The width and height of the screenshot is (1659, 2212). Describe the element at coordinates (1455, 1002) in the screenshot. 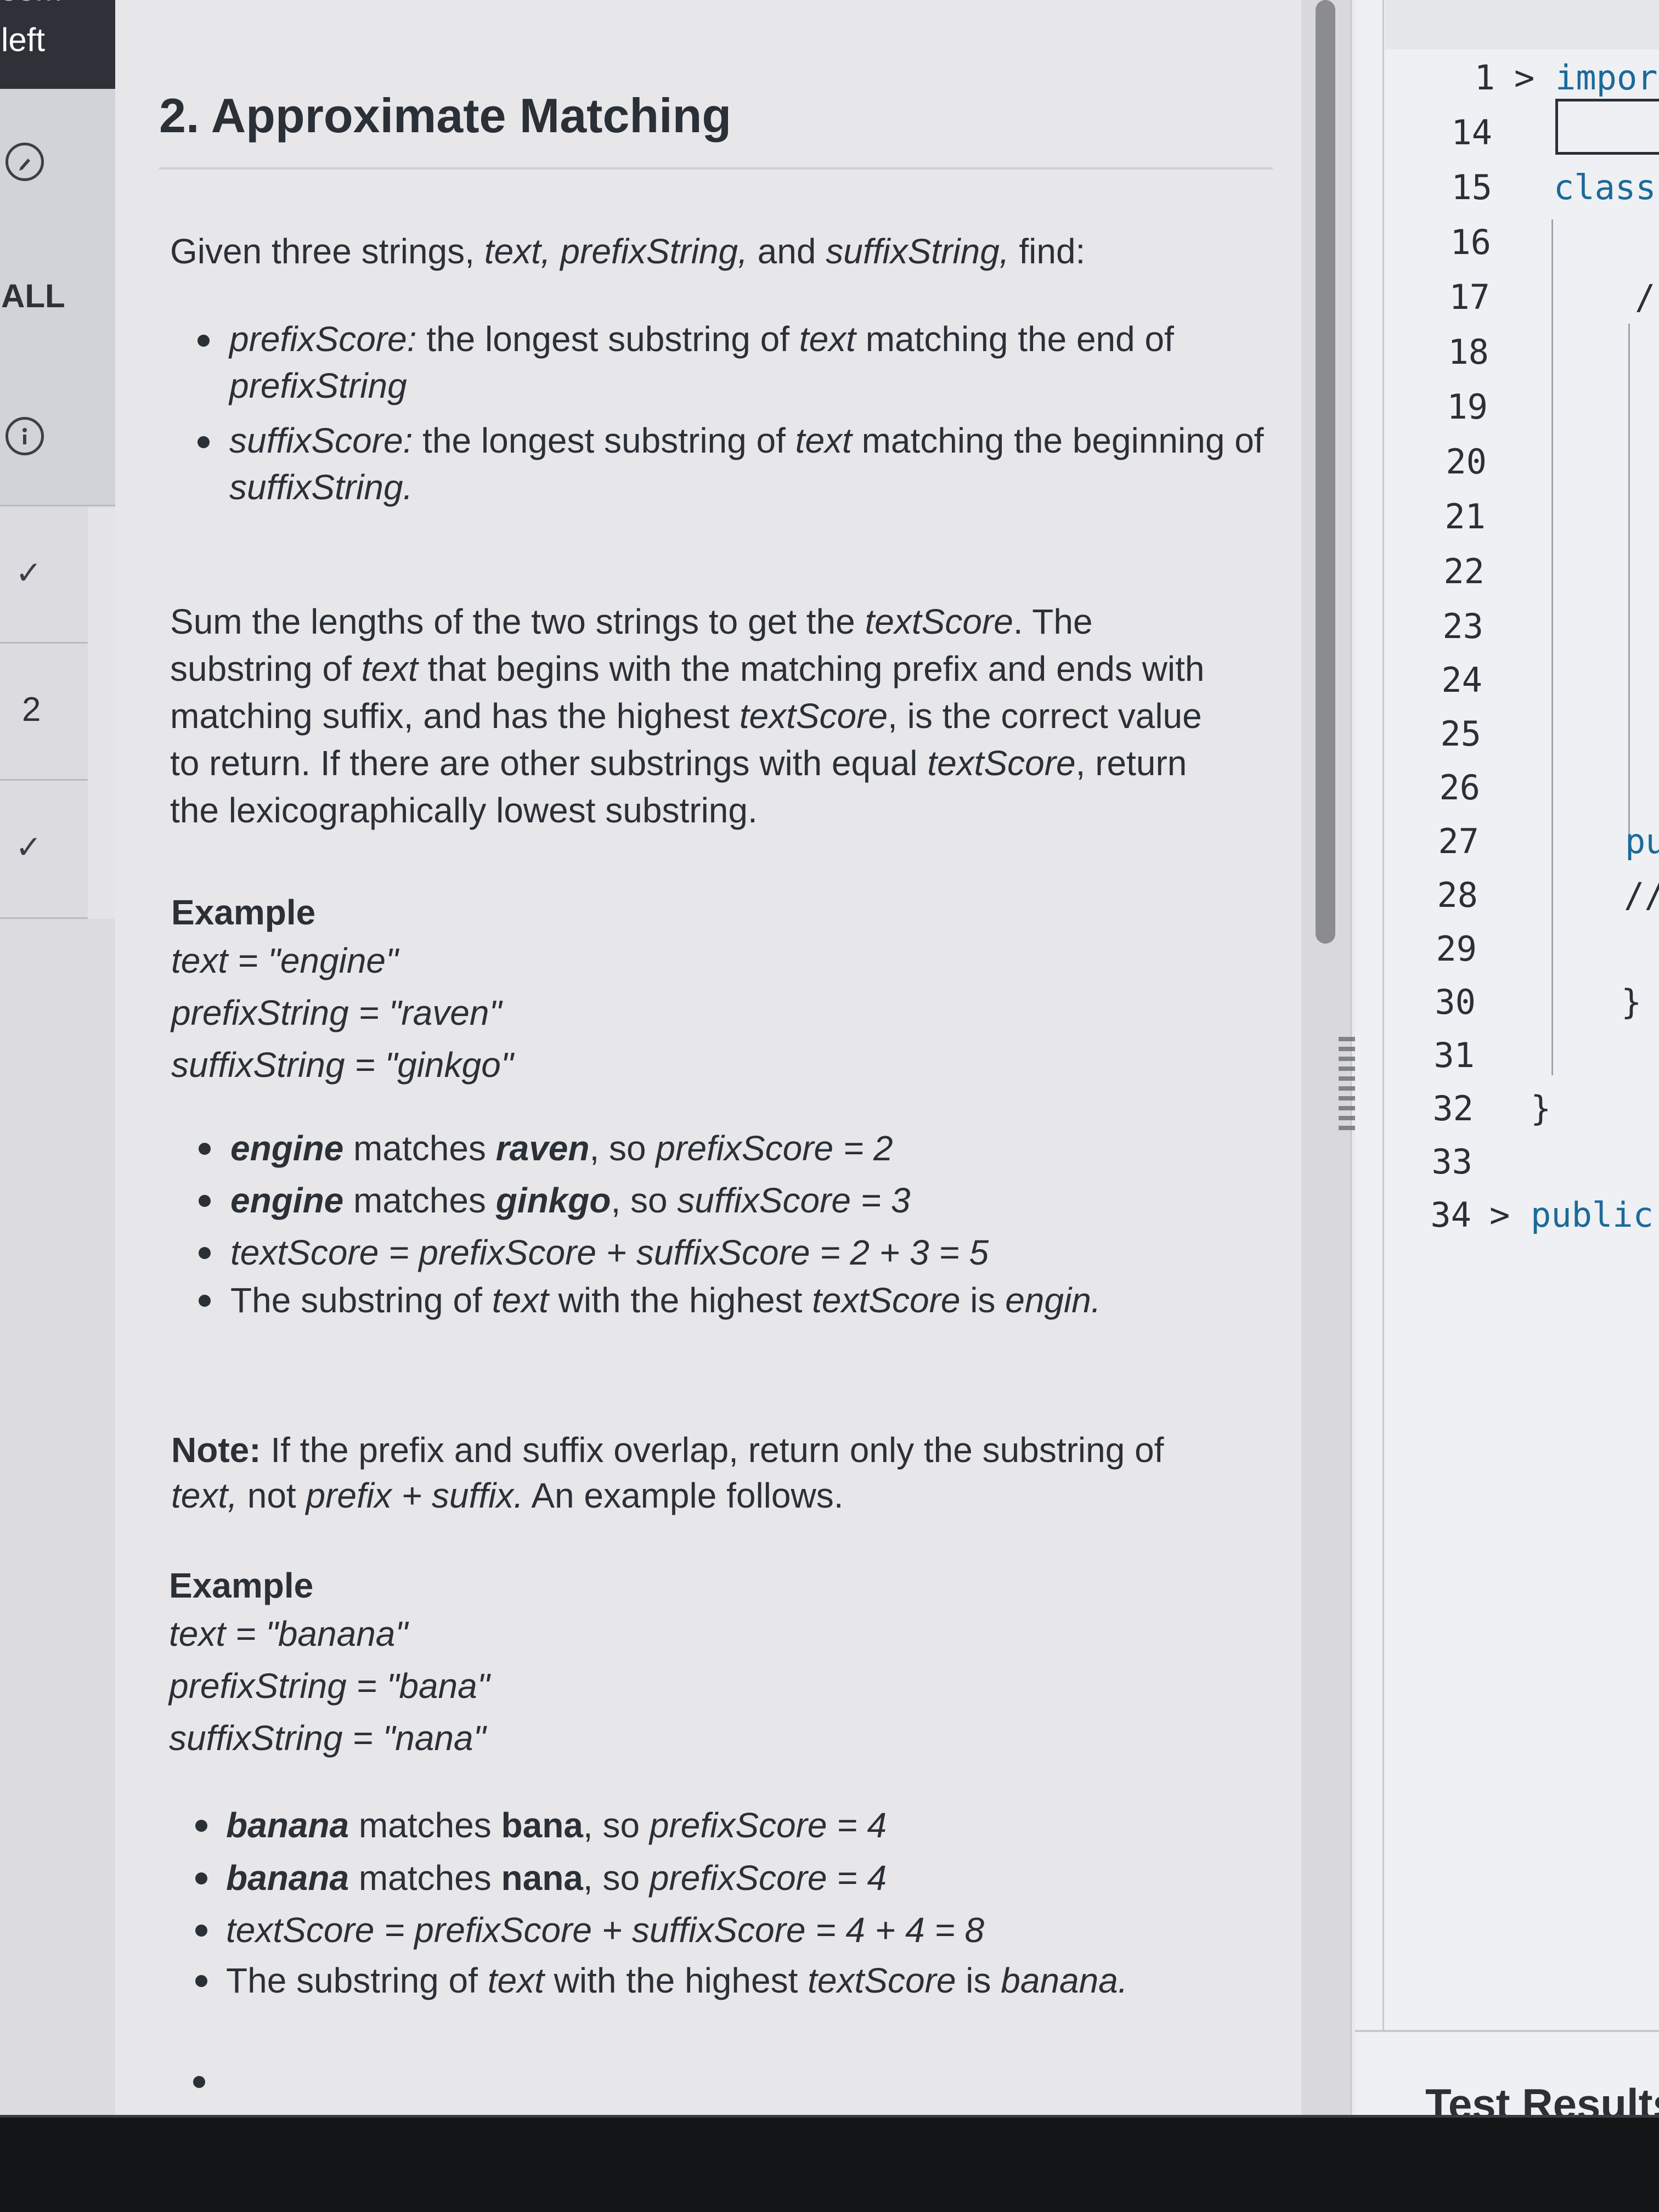

I see `line-number: 30` at that location.